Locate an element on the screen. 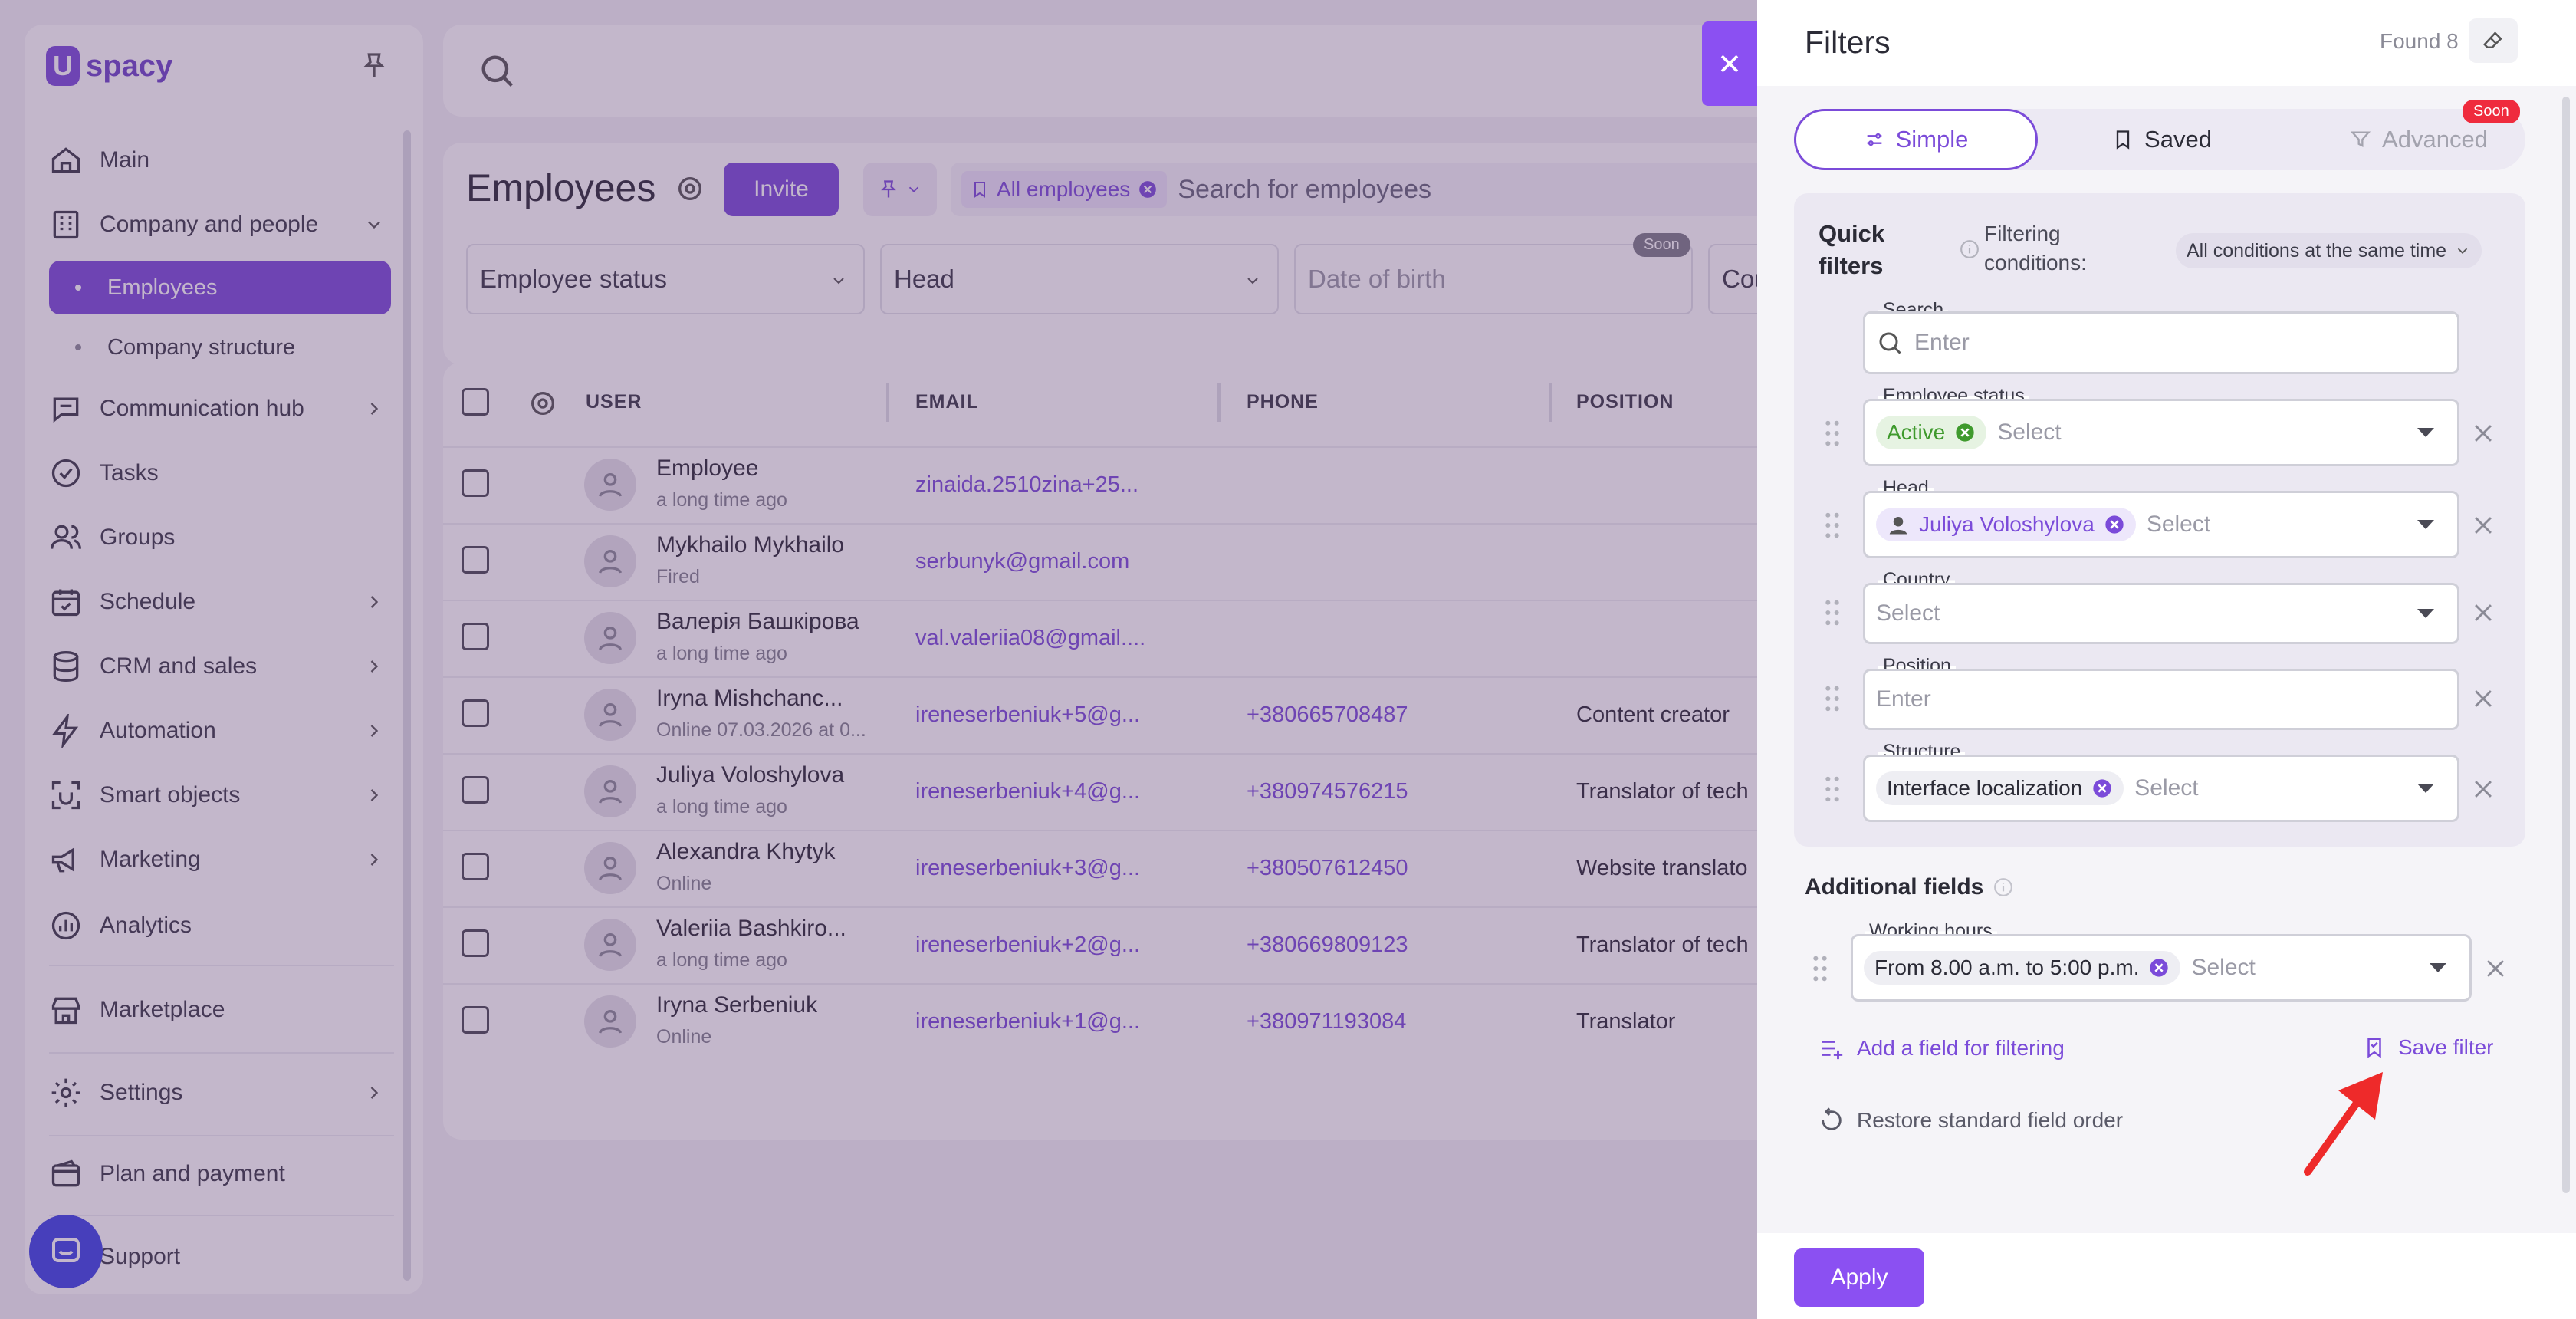  restore-order-button: Restore standard field order is located at coordinates (1971, 1120).